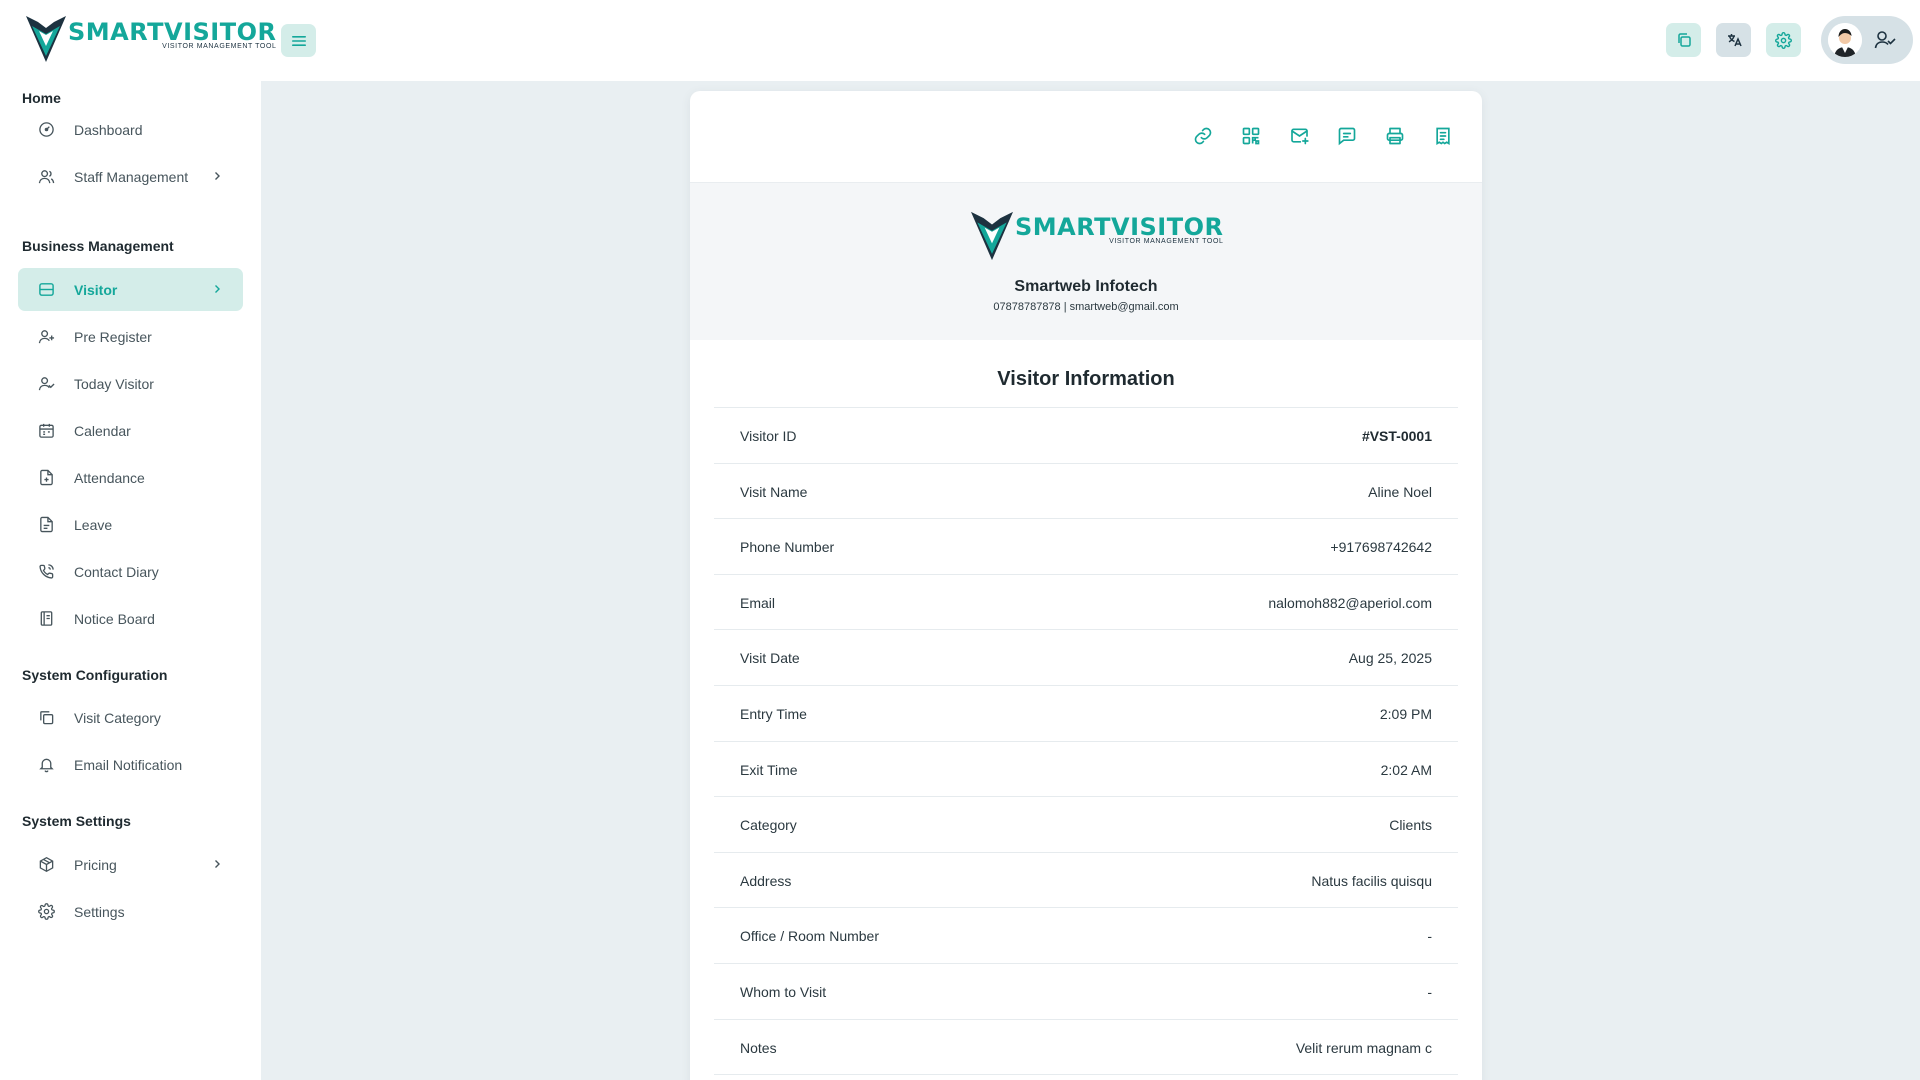  What do you see at coordinates (46, 129) in the screenshot?
I see `gauge-icon` at bounding box center [46, 129].